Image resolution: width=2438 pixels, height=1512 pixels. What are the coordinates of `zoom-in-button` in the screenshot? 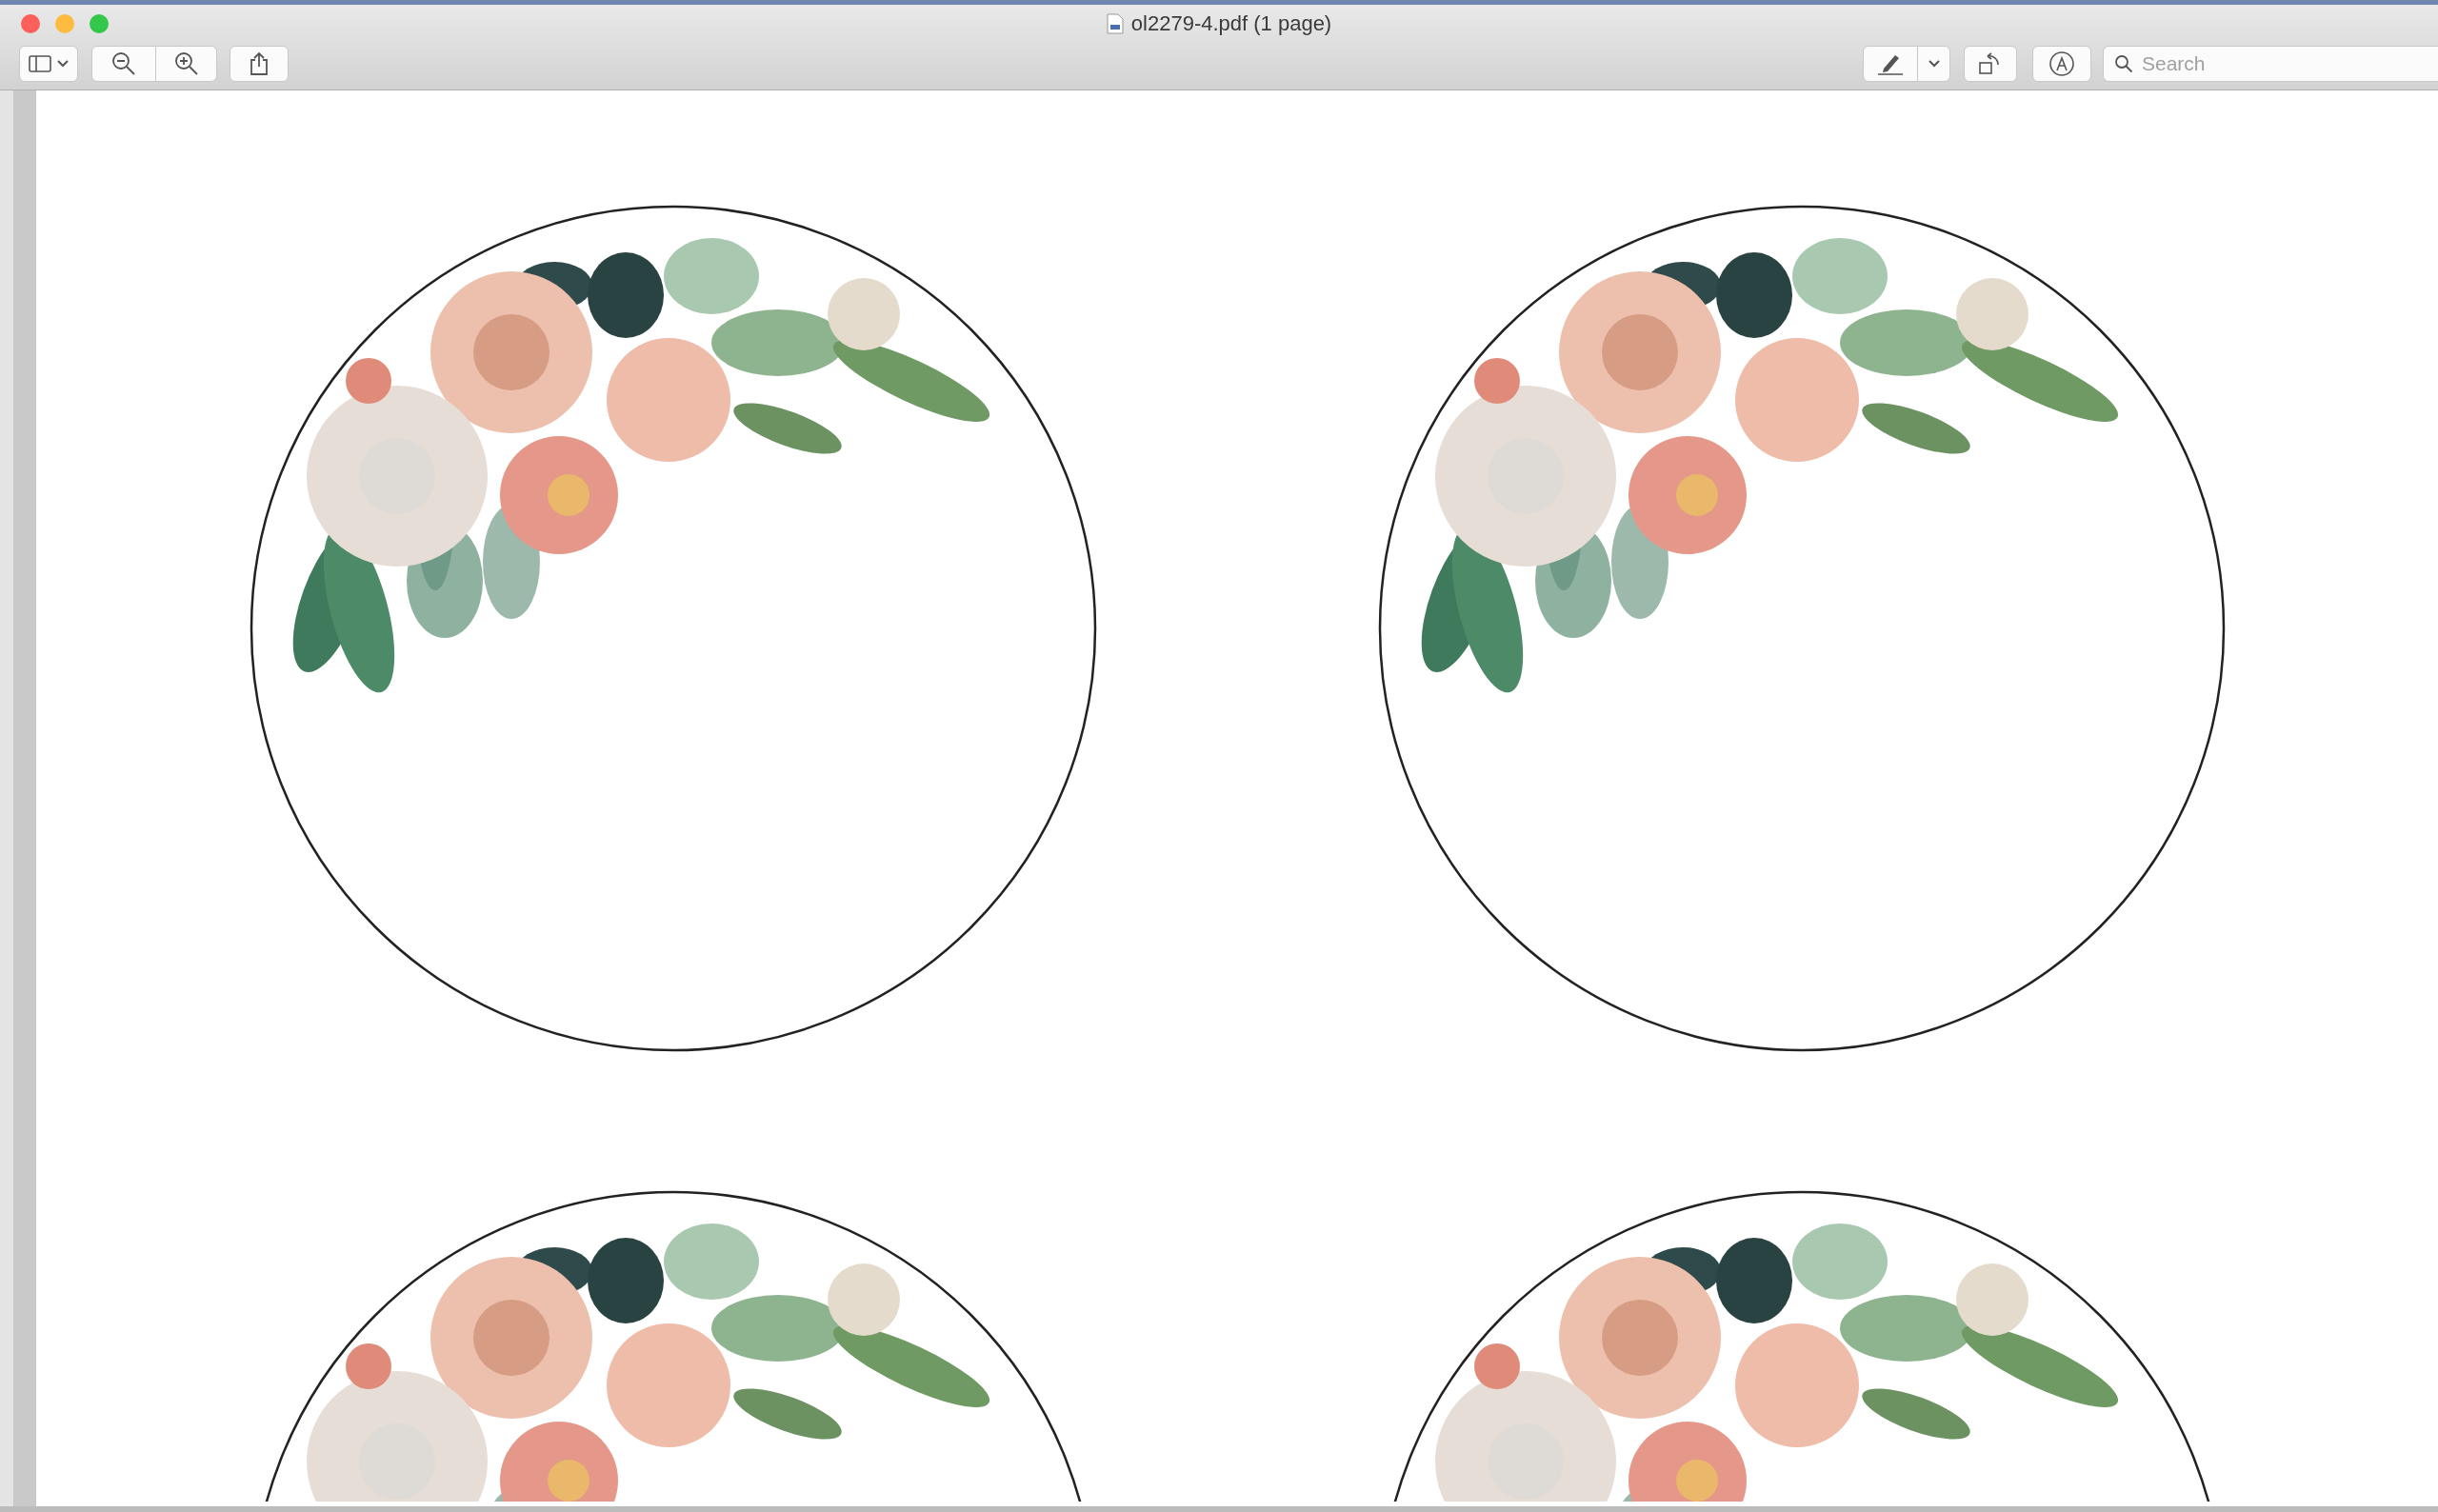 It's located at (186, 64).